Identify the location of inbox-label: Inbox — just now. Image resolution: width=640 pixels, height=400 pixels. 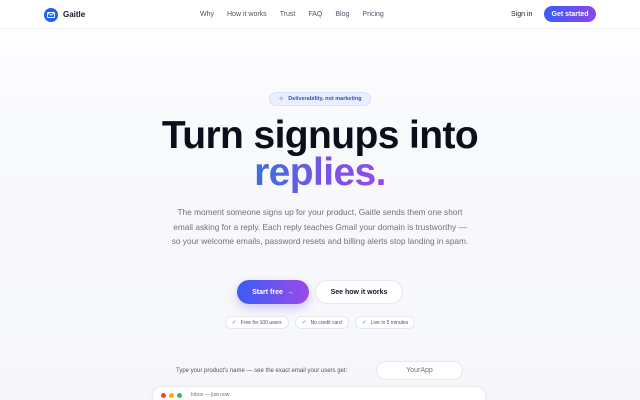
(210, 395).